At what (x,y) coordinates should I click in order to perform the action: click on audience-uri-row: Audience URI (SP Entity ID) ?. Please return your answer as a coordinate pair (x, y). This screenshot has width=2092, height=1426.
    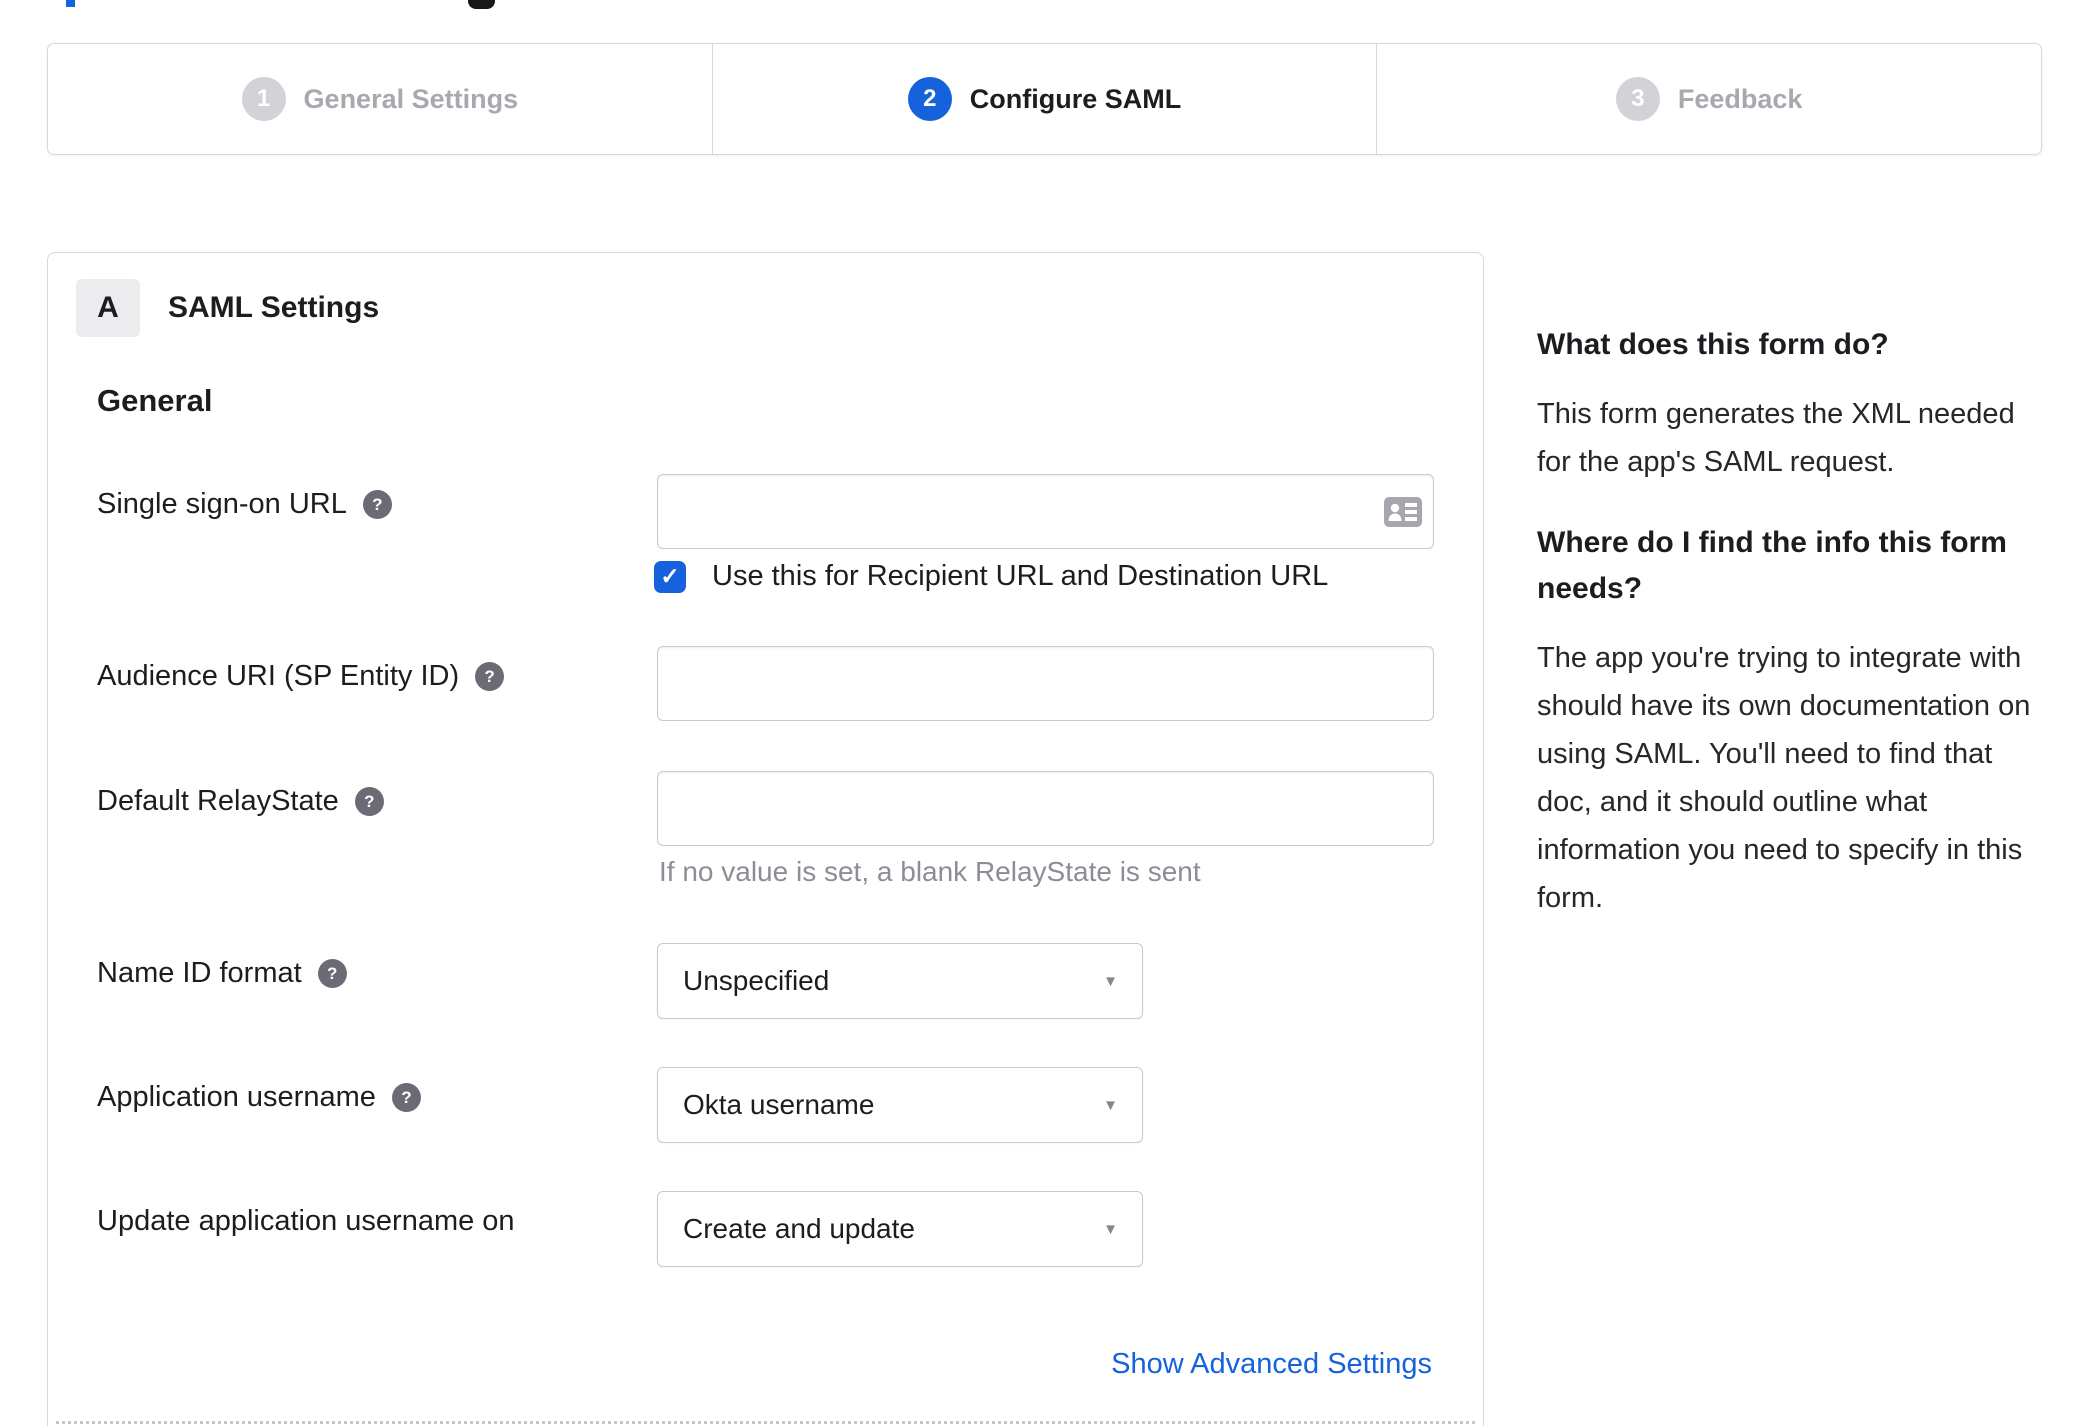
    Looking at the image, I should click on (765, 683).